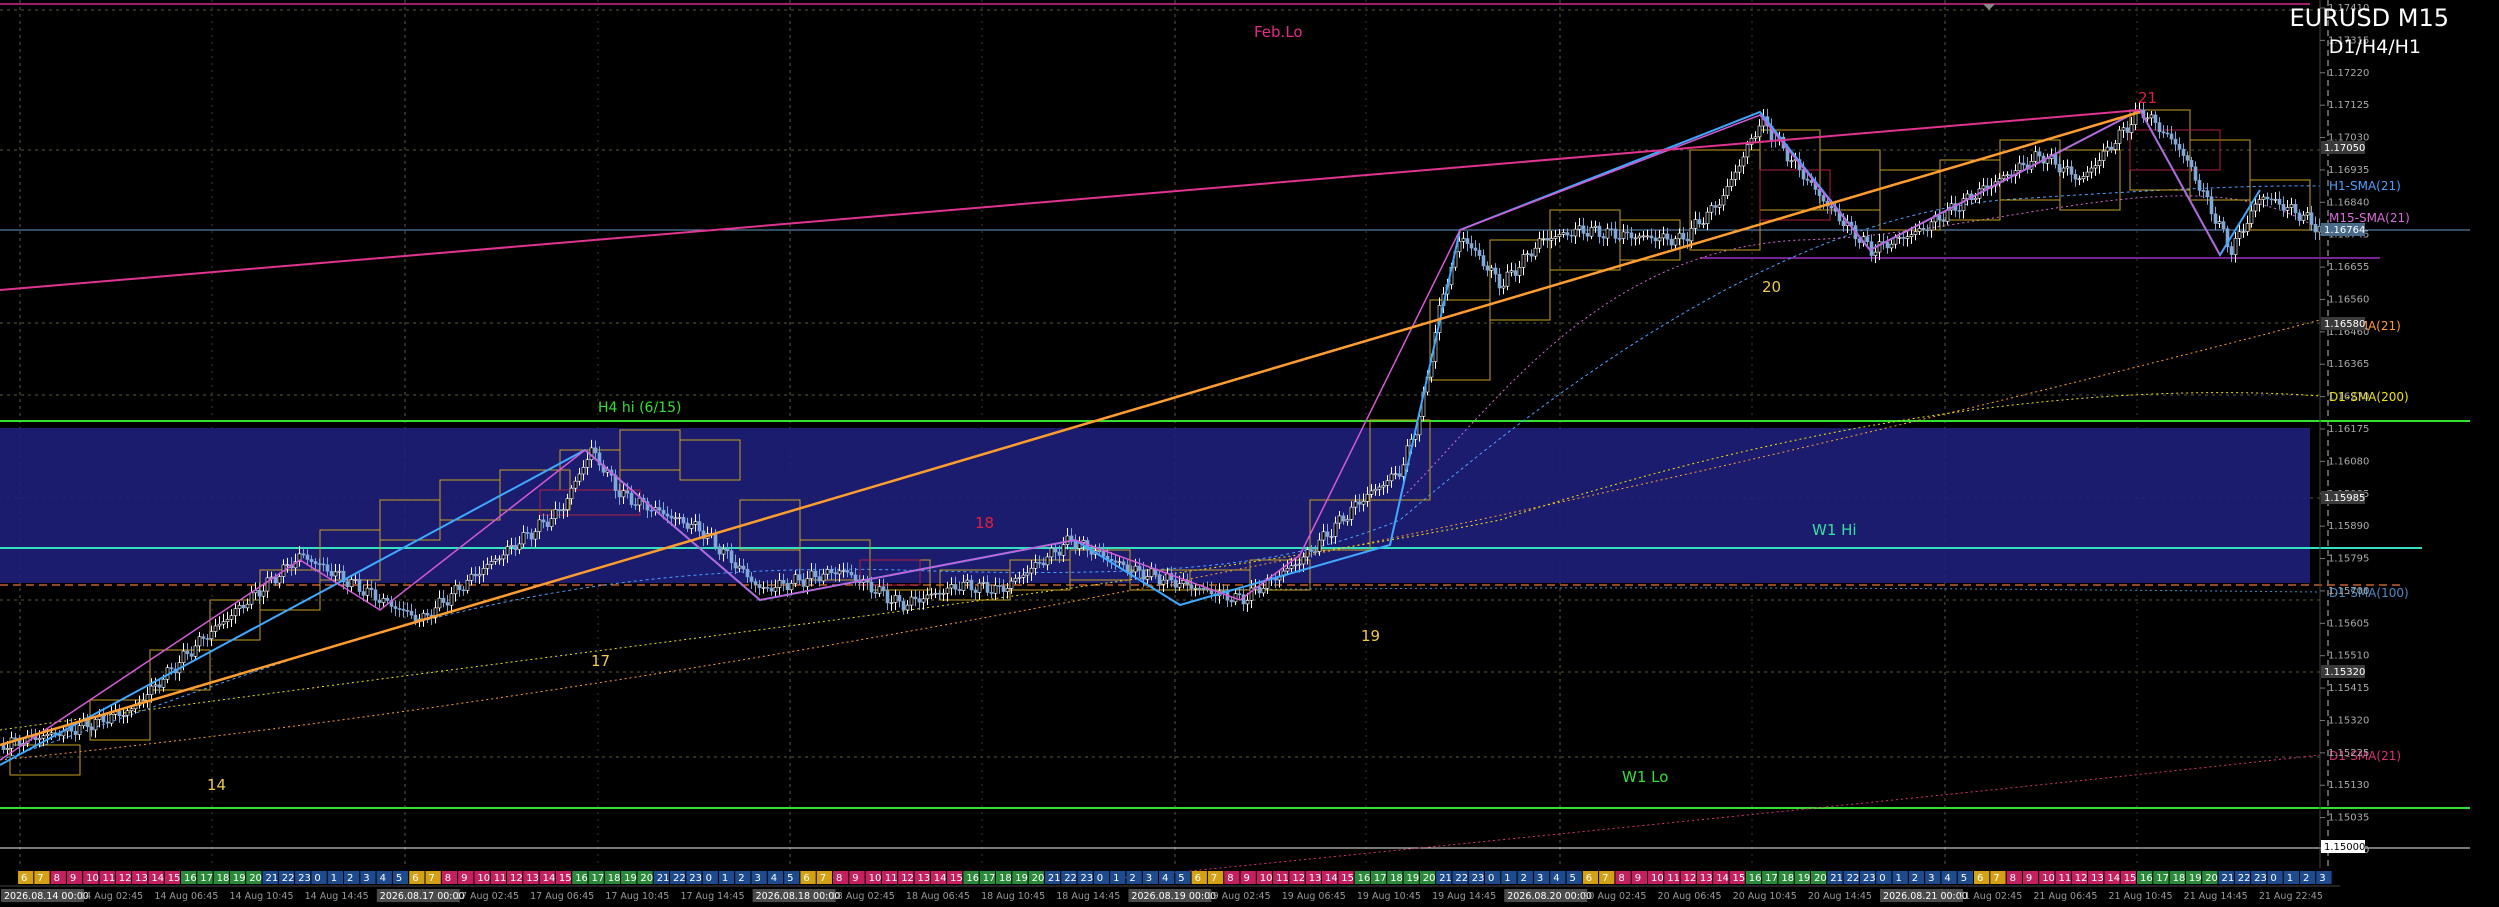 Image resolution: width=2499 pixels, height=907 pixels. What do you see at coordinates (639, 408) in the screenshot?
I see `h4-hi-label: H4 hi (6/15)` at bounding box center [639, 408].